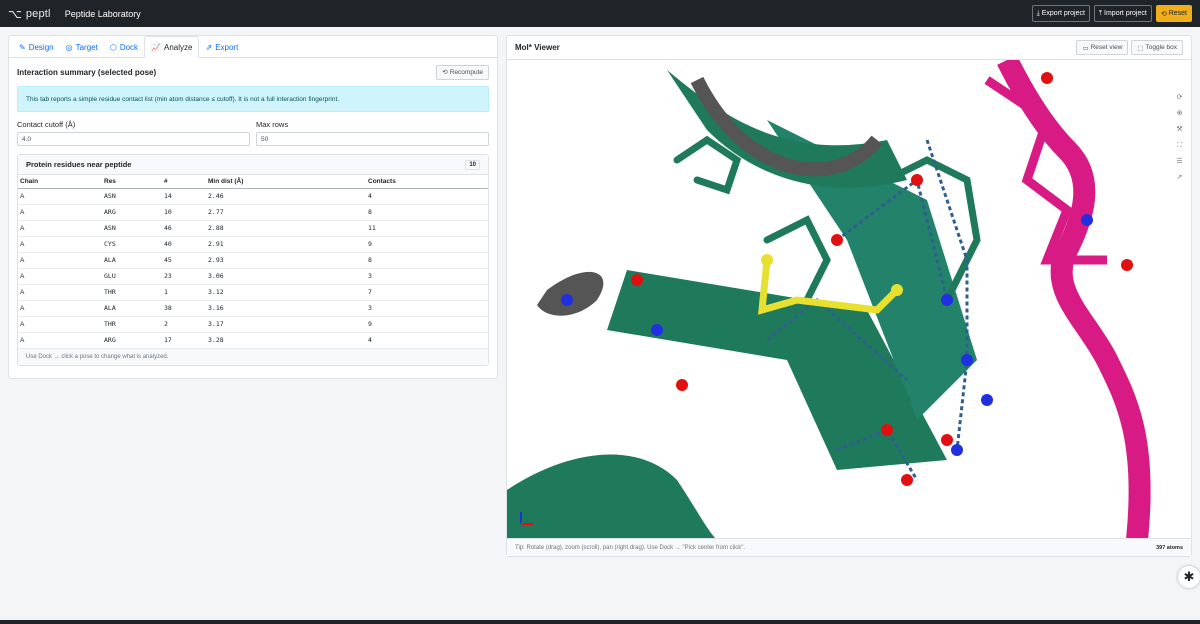  Describe the element at coordinates (1189, 577) in the screenshot. I see `asterisk-icon: ✱` at that location.